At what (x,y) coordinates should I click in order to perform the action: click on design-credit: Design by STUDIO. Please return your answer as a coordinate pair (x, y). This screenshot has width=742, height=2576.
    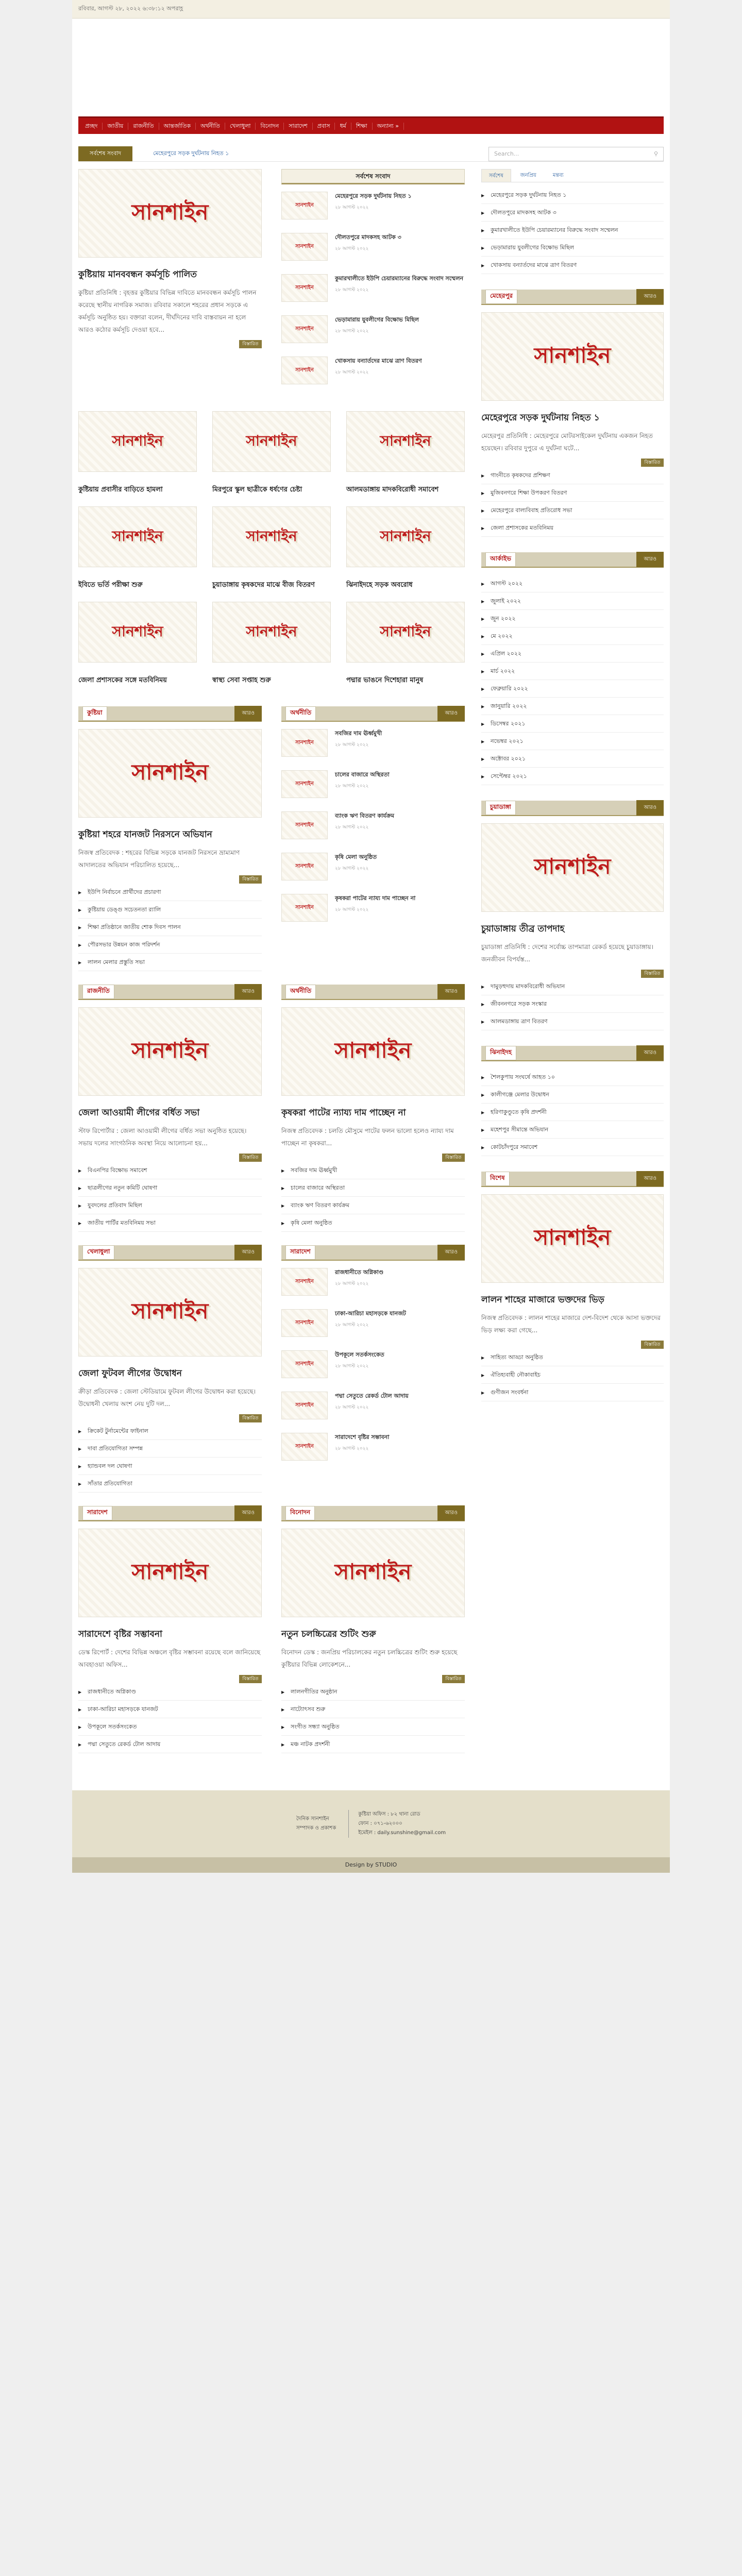
    Looking at the image, I should click on (371, 1865).